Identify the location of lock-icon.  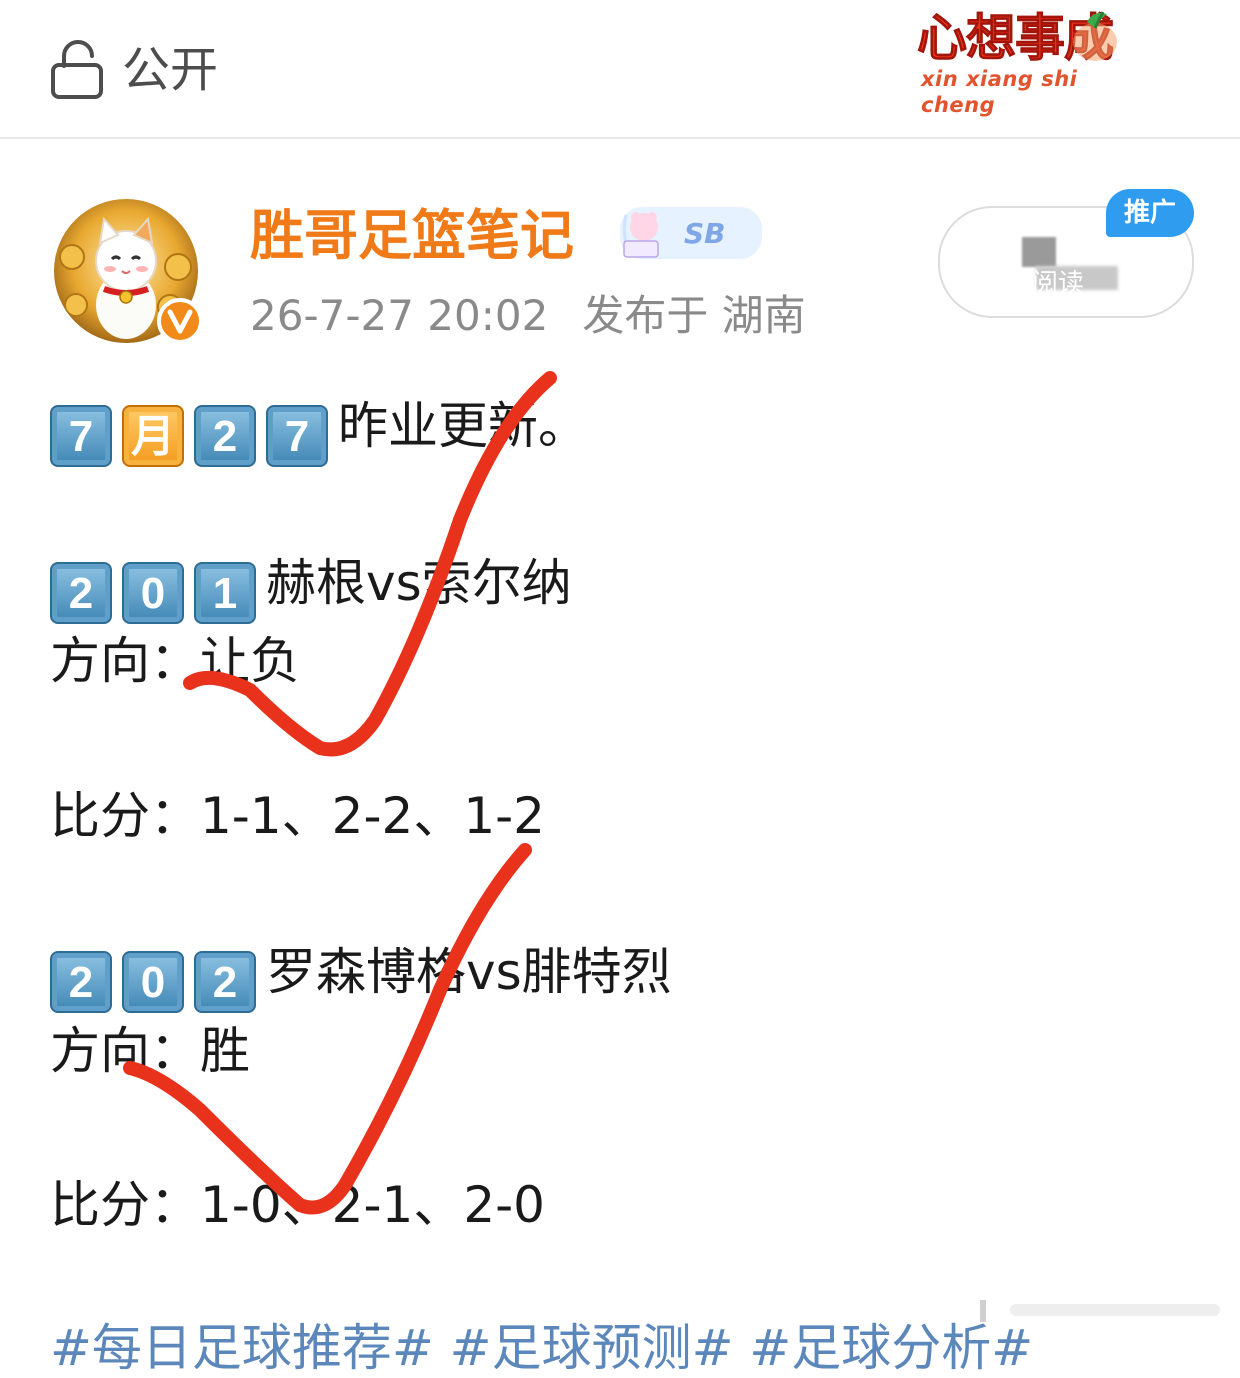
(78, 69).